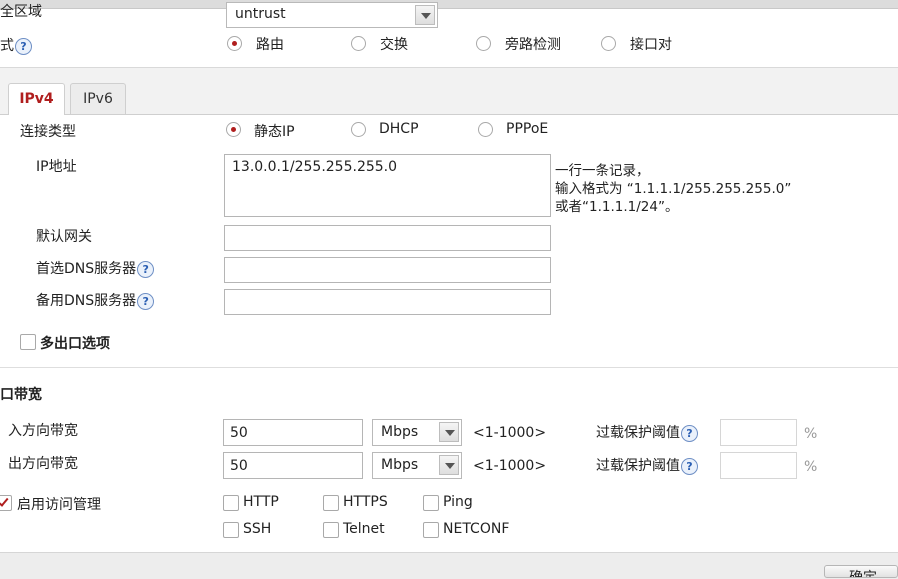  What do you see at coordinates (449, 367) in the screenshot?
I see `section-divider` at bounding box center [449, 367].